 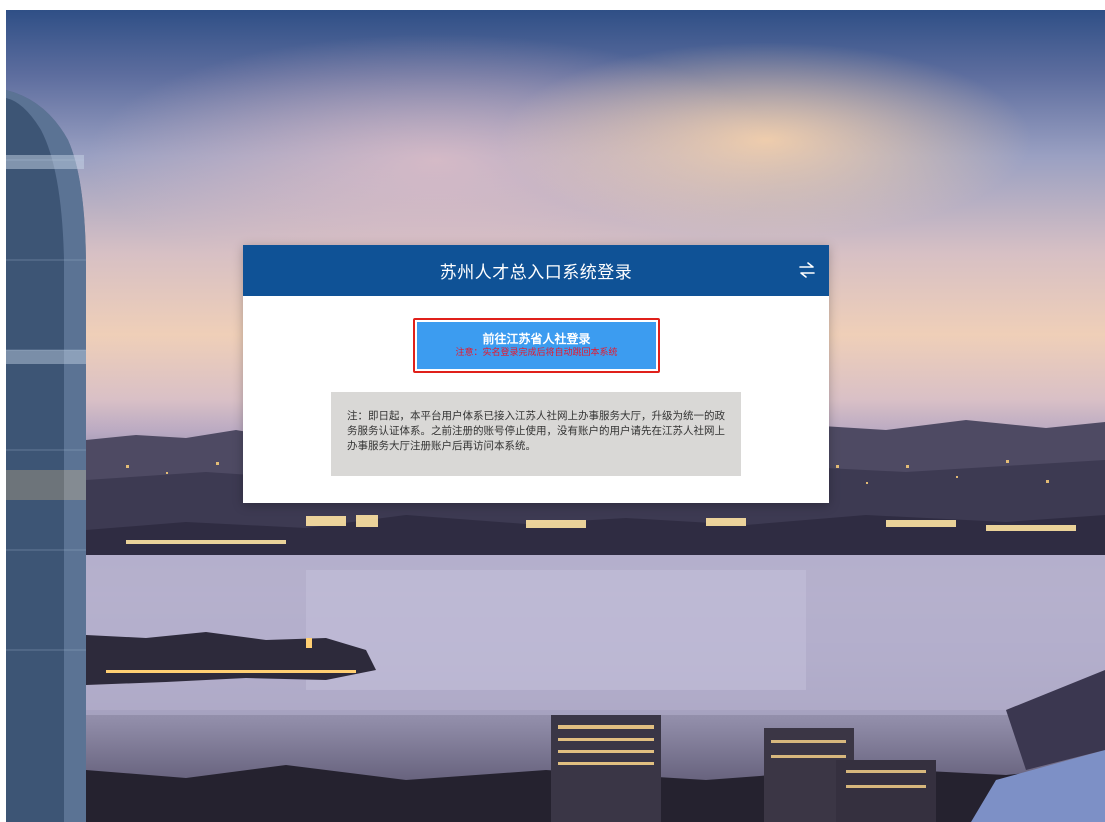 I want to click on panel-header: 苏州人才总入口系统登录, so click(x=536, y=270).